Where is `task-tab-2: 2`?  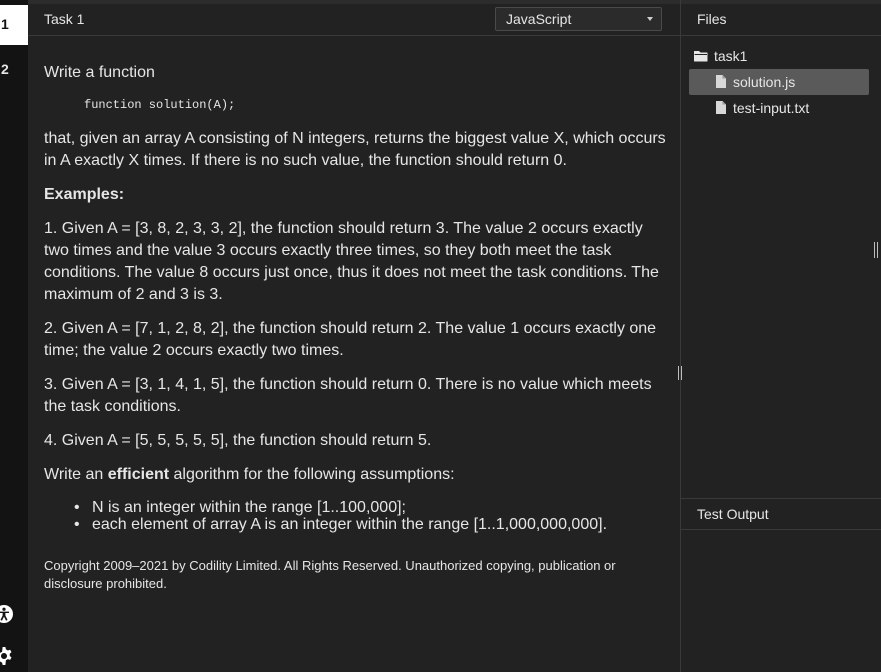 task-tab-2: 2 is located at coordinates (14, 70).